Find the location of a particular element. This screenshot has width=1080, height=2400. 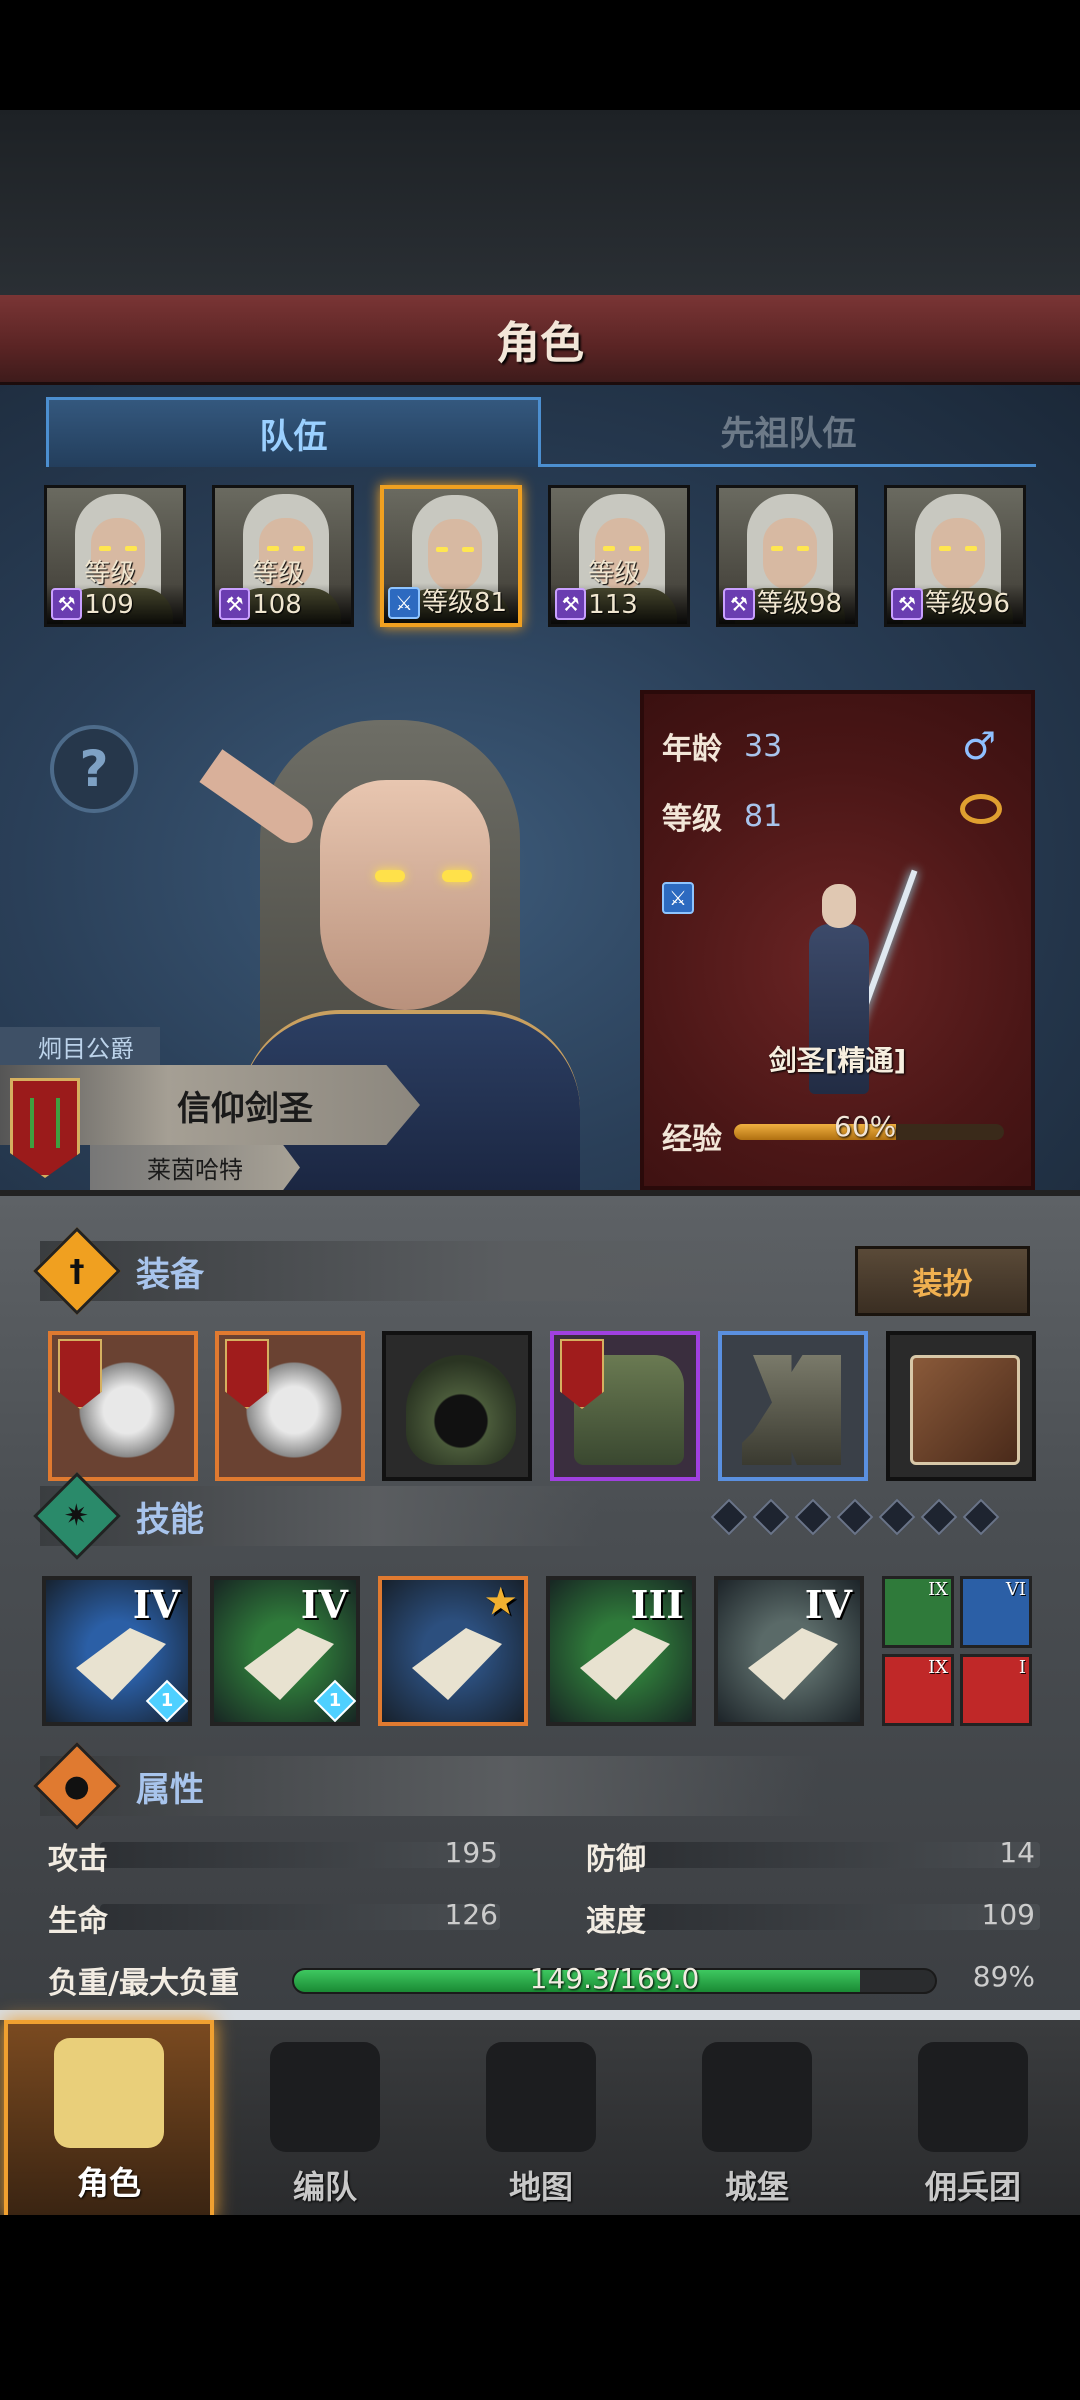

tab-team: 队伍 is located at coordinates (293, 432).